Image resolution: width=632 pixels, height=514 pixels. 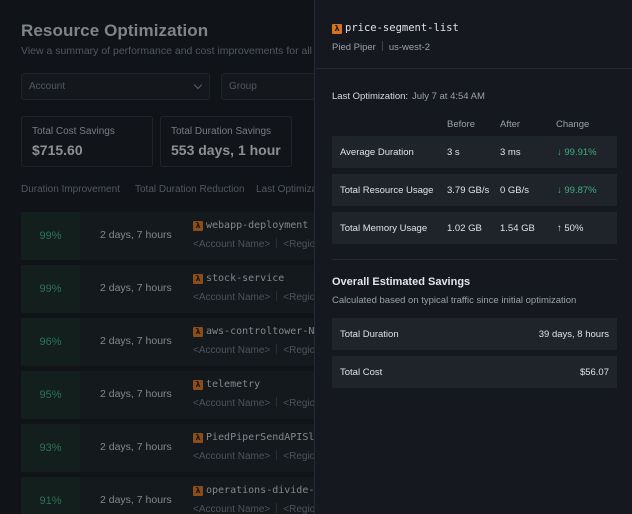 I want to click on last-optimization: Last Optimization: July 7 at 4:54 AM, so click(x=408, y=96).